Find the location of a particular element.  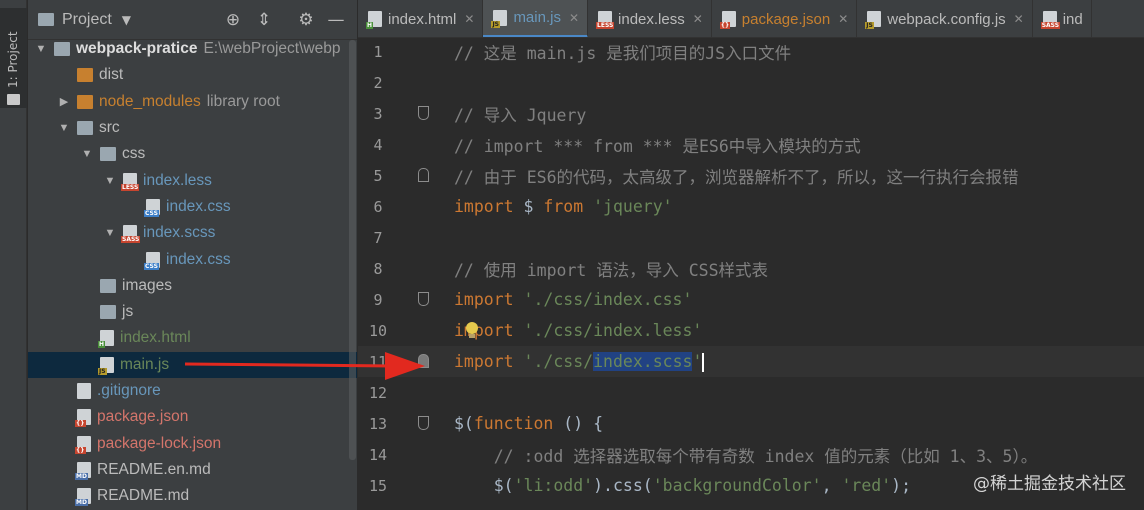

code-token: ' is located at coordinates (697, 361).